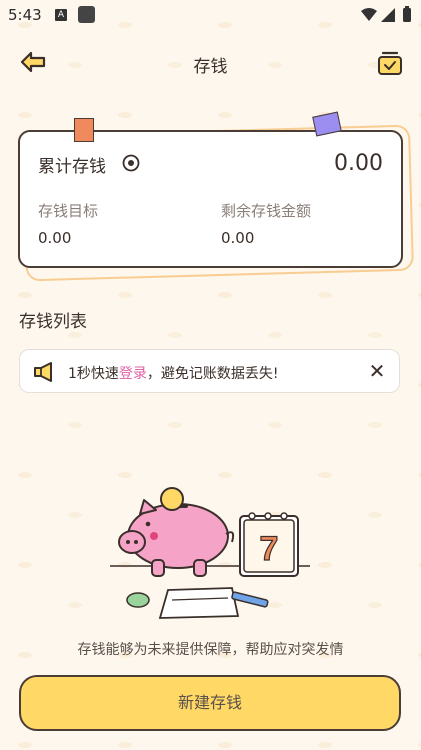 Image resolution: width=421 pixels, height=750 pixels. What do you see at coordinates (72, 167) in the screenshot?
I see `total-savings-label: 累计存钱` at bounding box center [72, 167].